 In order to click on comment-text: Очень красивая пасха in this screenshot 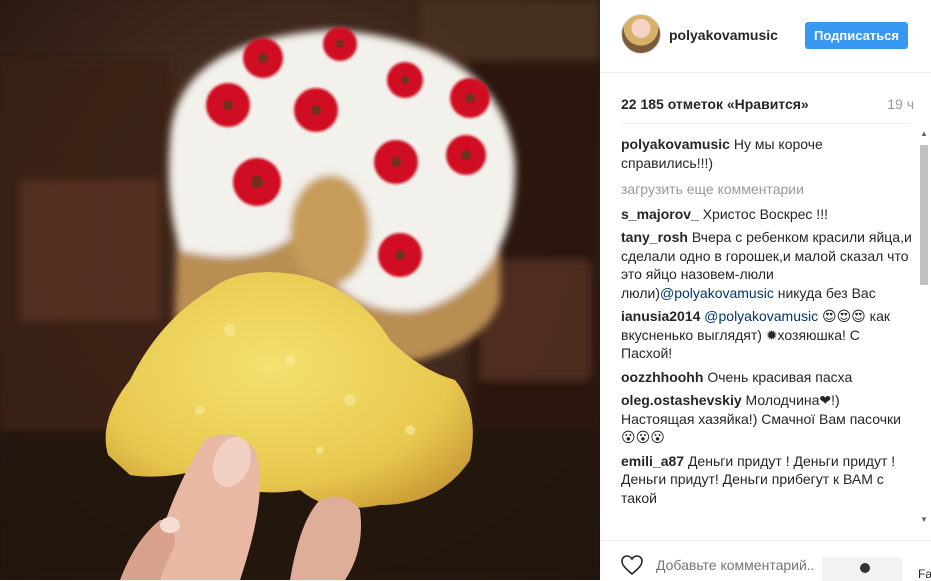, I will do `click(780, 376)`.